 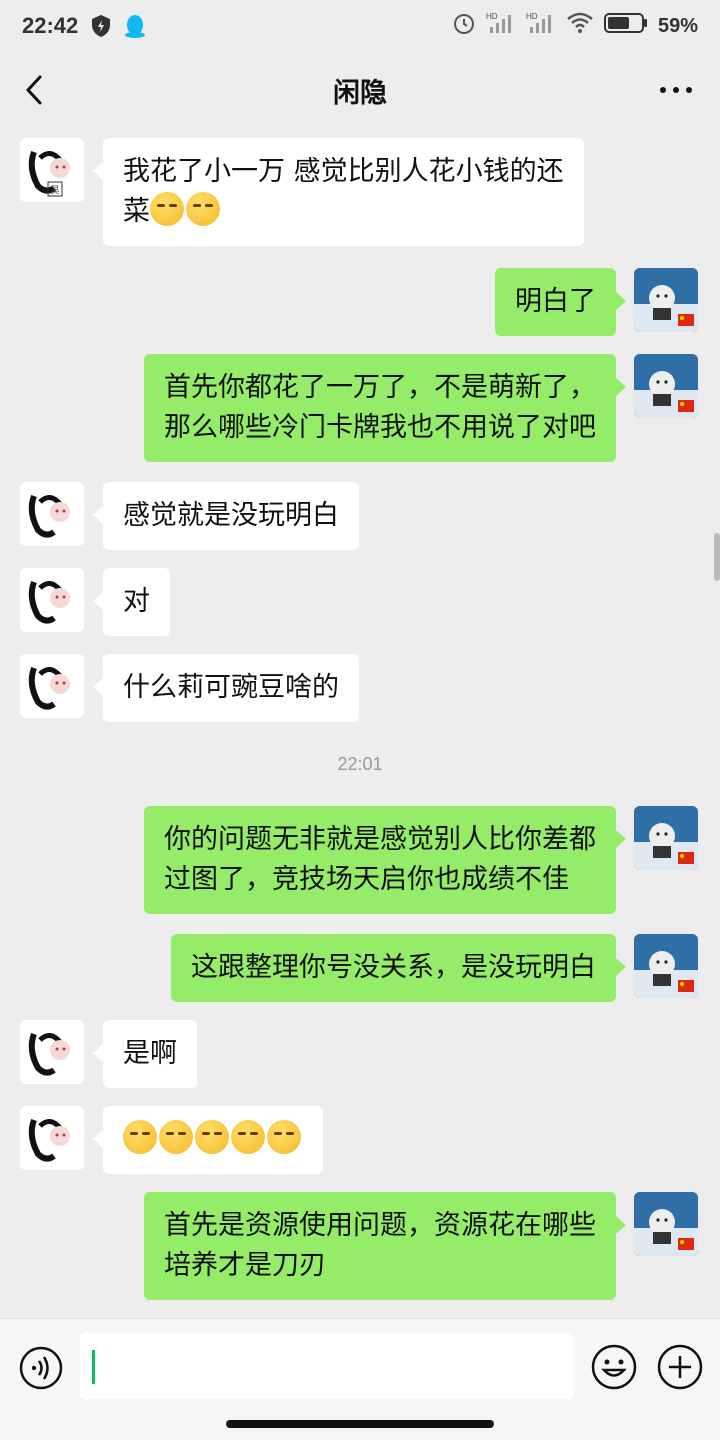 What do you see at coordinates (52, 170) in the screenshot?
I see `contact-avatar: 吴` at bounding box center [52, 170].